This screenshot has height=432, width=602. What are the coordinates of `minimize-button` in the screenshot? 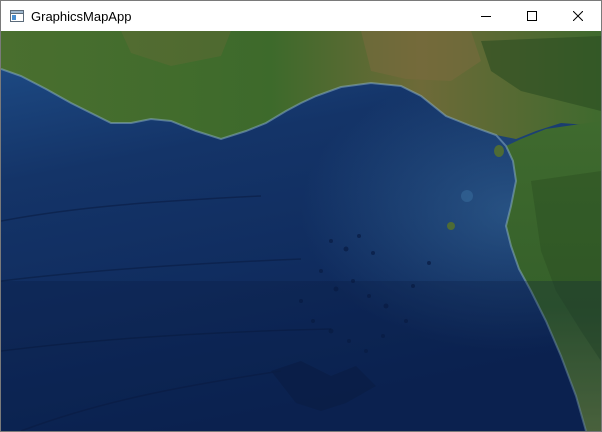 It's located at (486, 16).